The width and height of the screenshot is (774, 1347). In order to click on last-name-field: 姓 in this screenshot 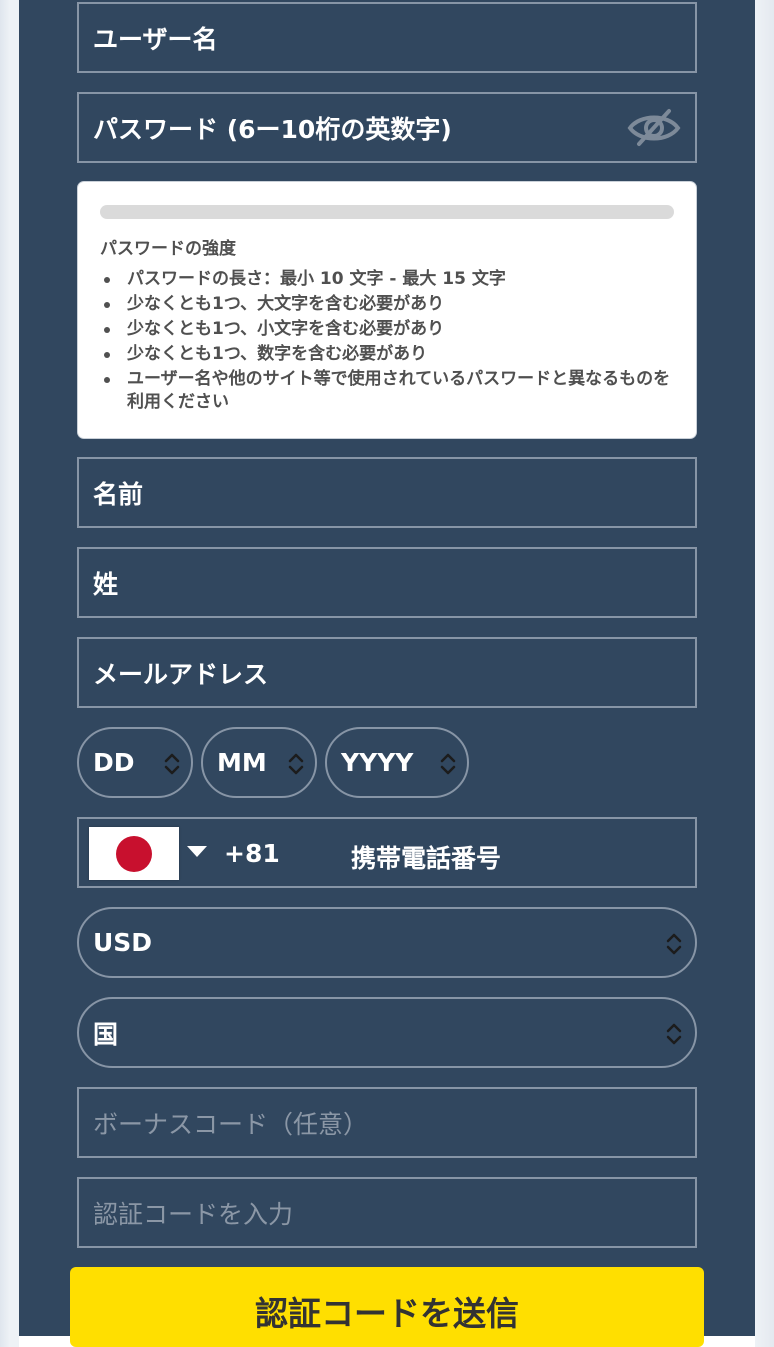, I will do `click(387, 582)`.